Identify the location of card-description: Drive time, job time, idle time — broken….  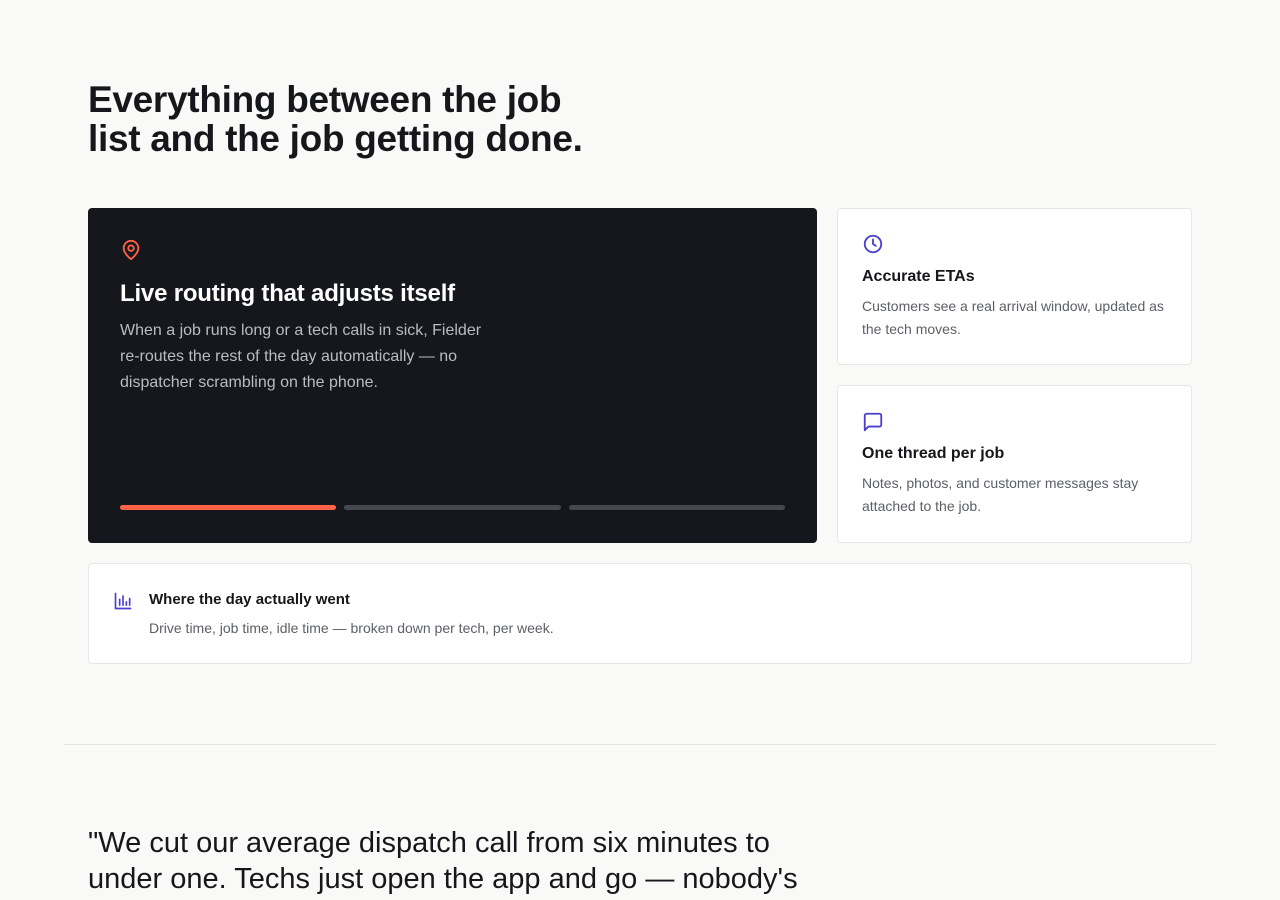
(351, 628).